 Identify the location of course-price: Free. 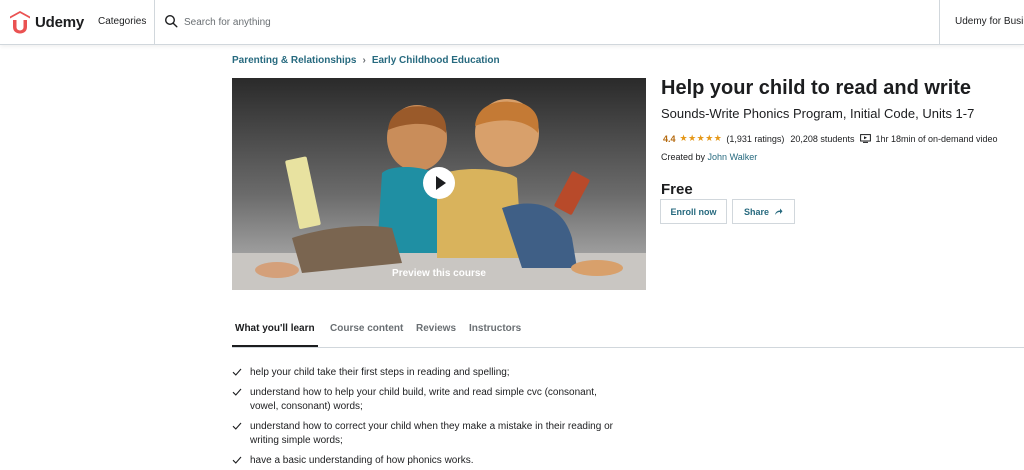
(677, 189).